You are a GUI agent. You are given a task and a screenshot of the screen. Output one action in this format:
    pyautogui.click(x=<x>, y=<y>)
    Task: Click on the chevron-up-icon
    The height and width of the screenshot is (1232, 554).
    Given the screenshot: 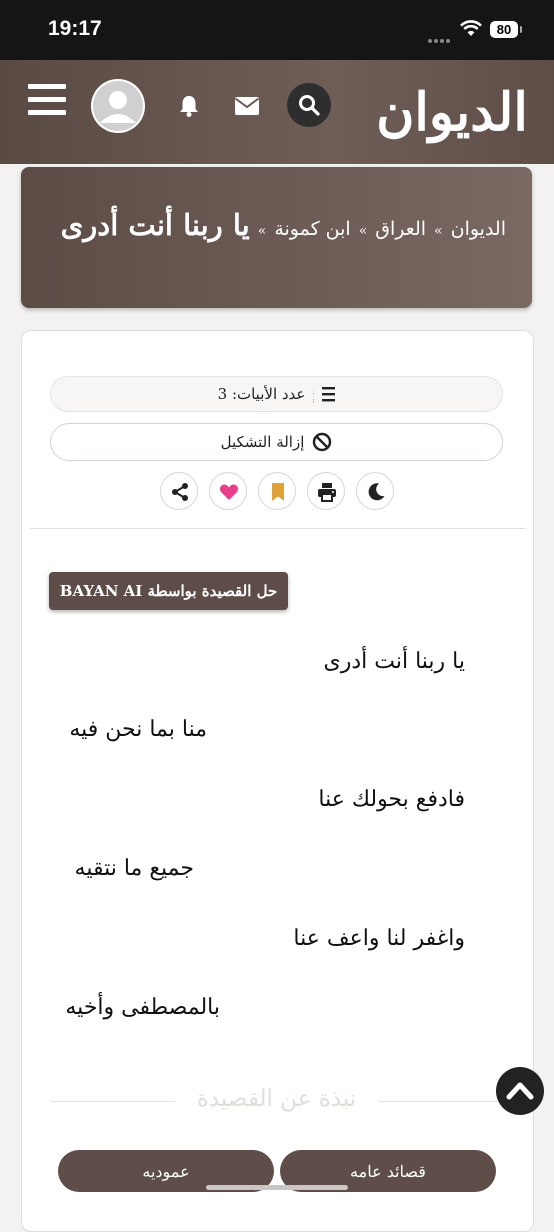 What is the action you would take?
    pyautogui.click(x=520, y=1091)
    